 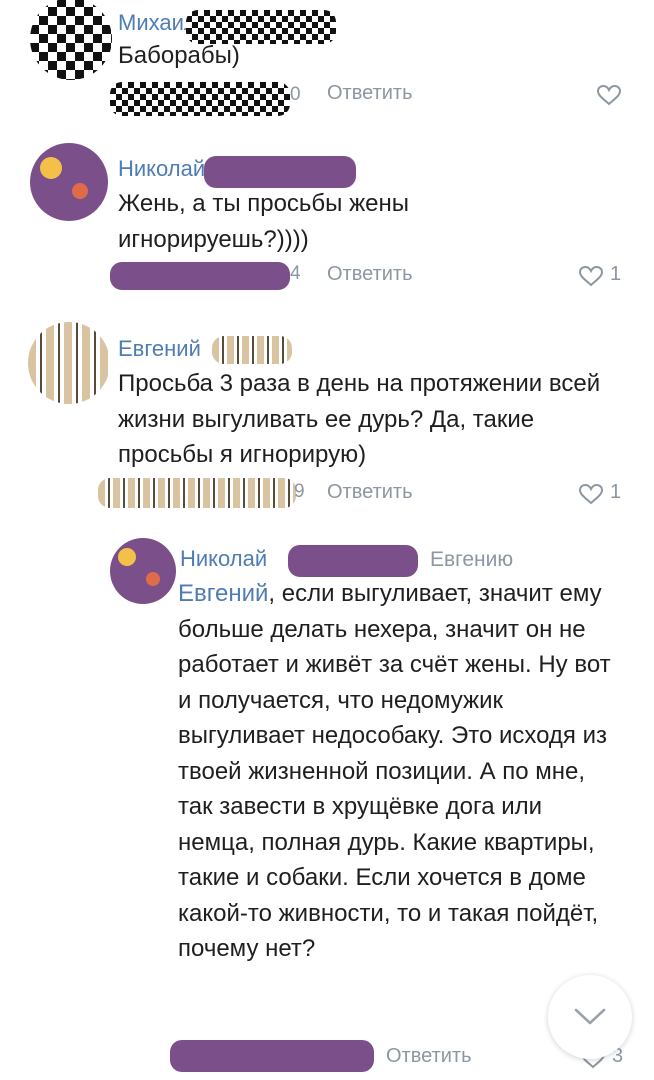 I want to click on timestamp-tail: 9, so click(x=299, y=491).